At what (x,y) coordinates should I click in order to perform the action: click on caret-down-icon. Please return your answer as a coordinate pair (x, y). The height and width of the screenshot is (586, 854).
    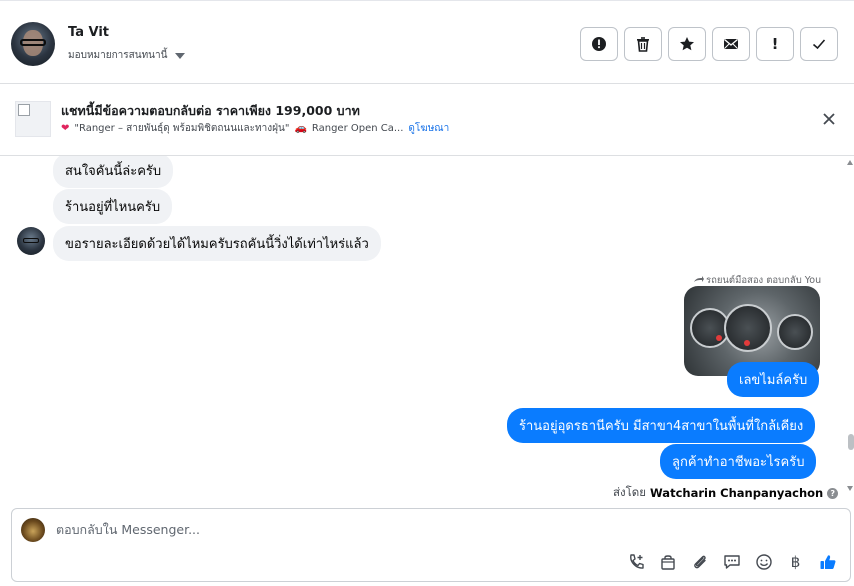
    Looking at the image, I should click on (180, 55).